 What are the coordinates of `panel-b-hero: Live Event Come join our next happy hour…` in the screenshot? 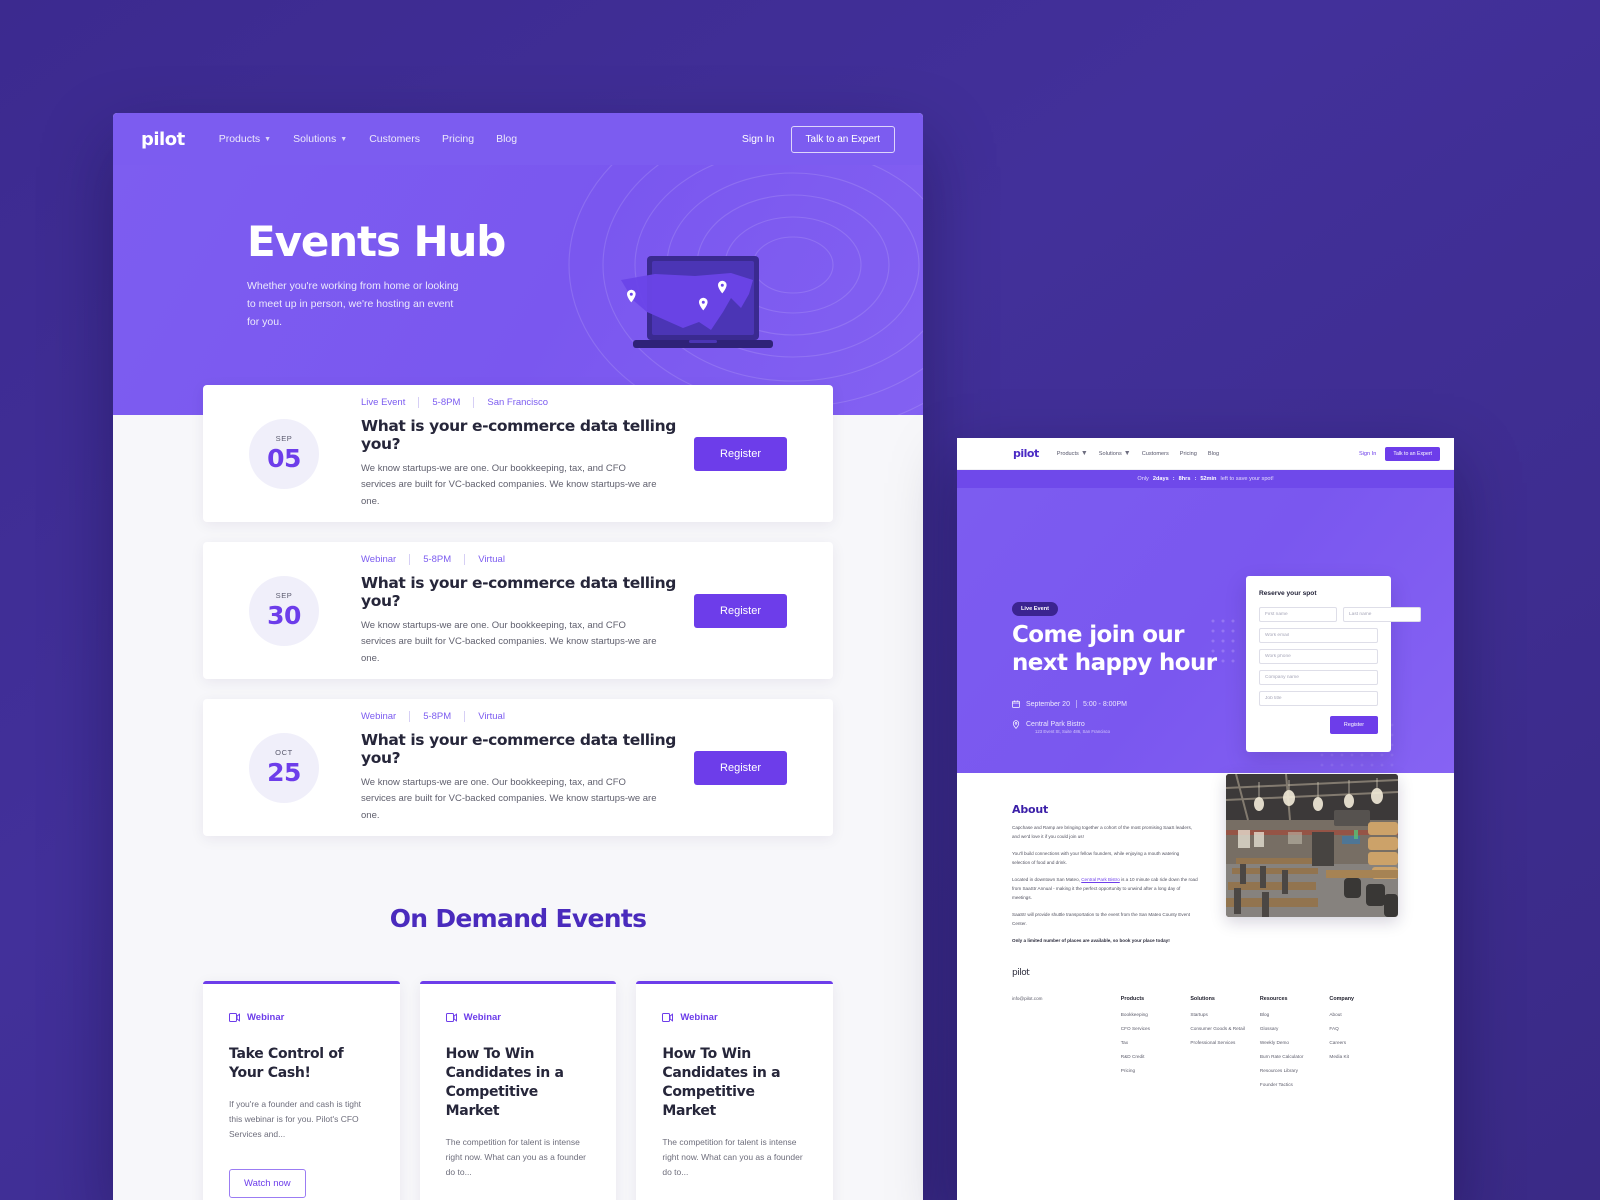 It's located at (1205, 630).